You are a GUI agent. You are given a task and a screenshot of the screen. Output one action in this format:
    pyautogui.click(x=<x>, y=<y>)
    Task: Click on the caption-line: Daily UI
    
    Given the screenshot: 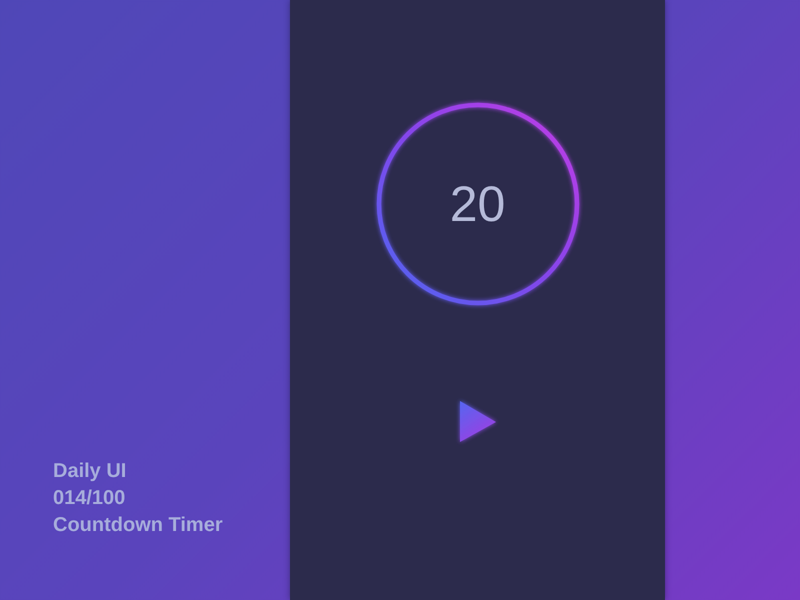 What is the action you would take?
    pyautogui.click(x=90, y=471)
    